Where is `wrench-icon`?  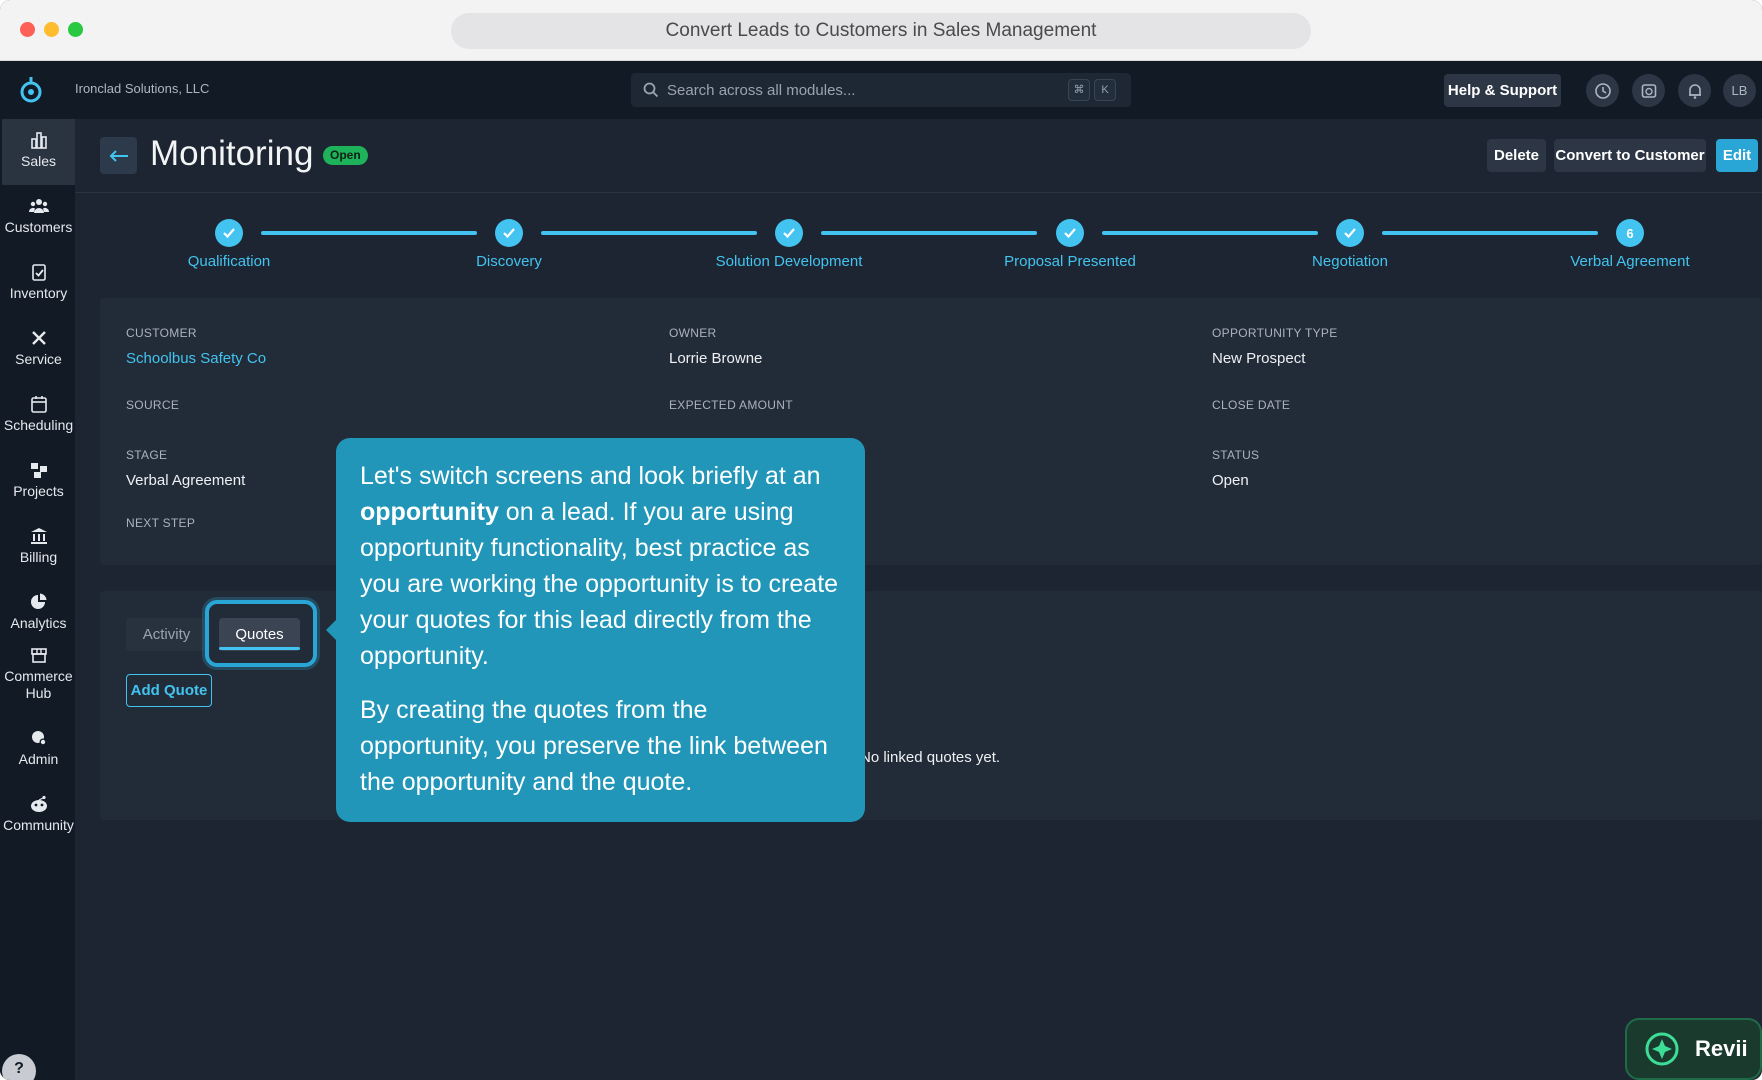
wrench-icon is located at coordinates (38, 338).